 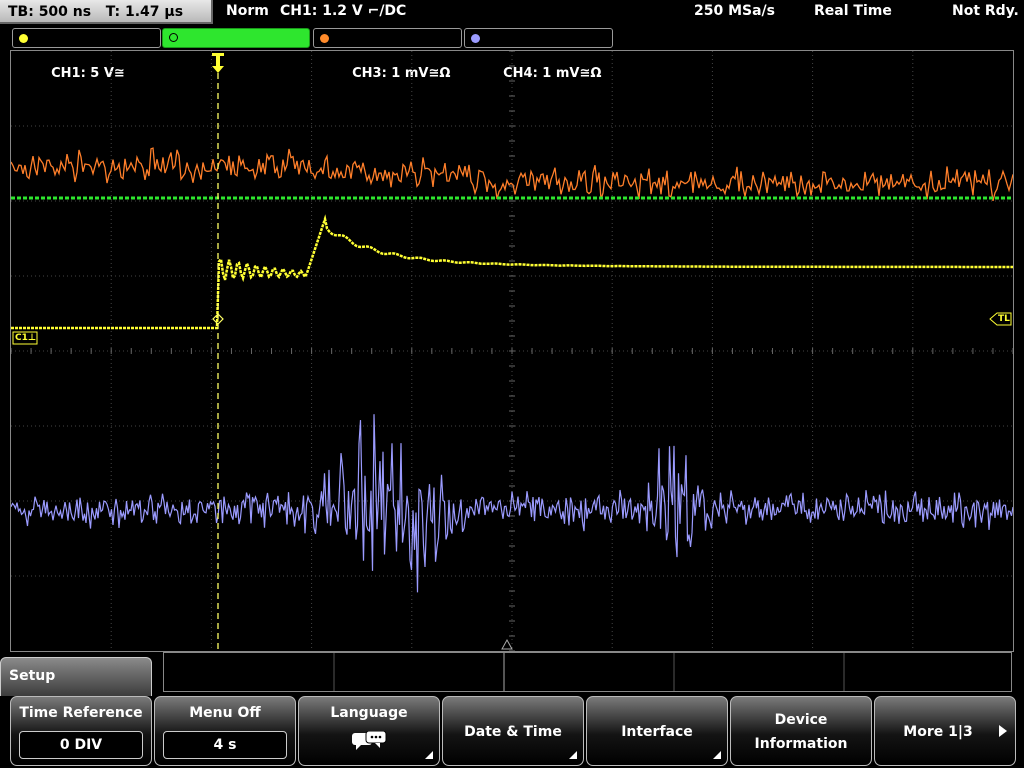 I want to click on lower-panel, so click(x=587, y=672).